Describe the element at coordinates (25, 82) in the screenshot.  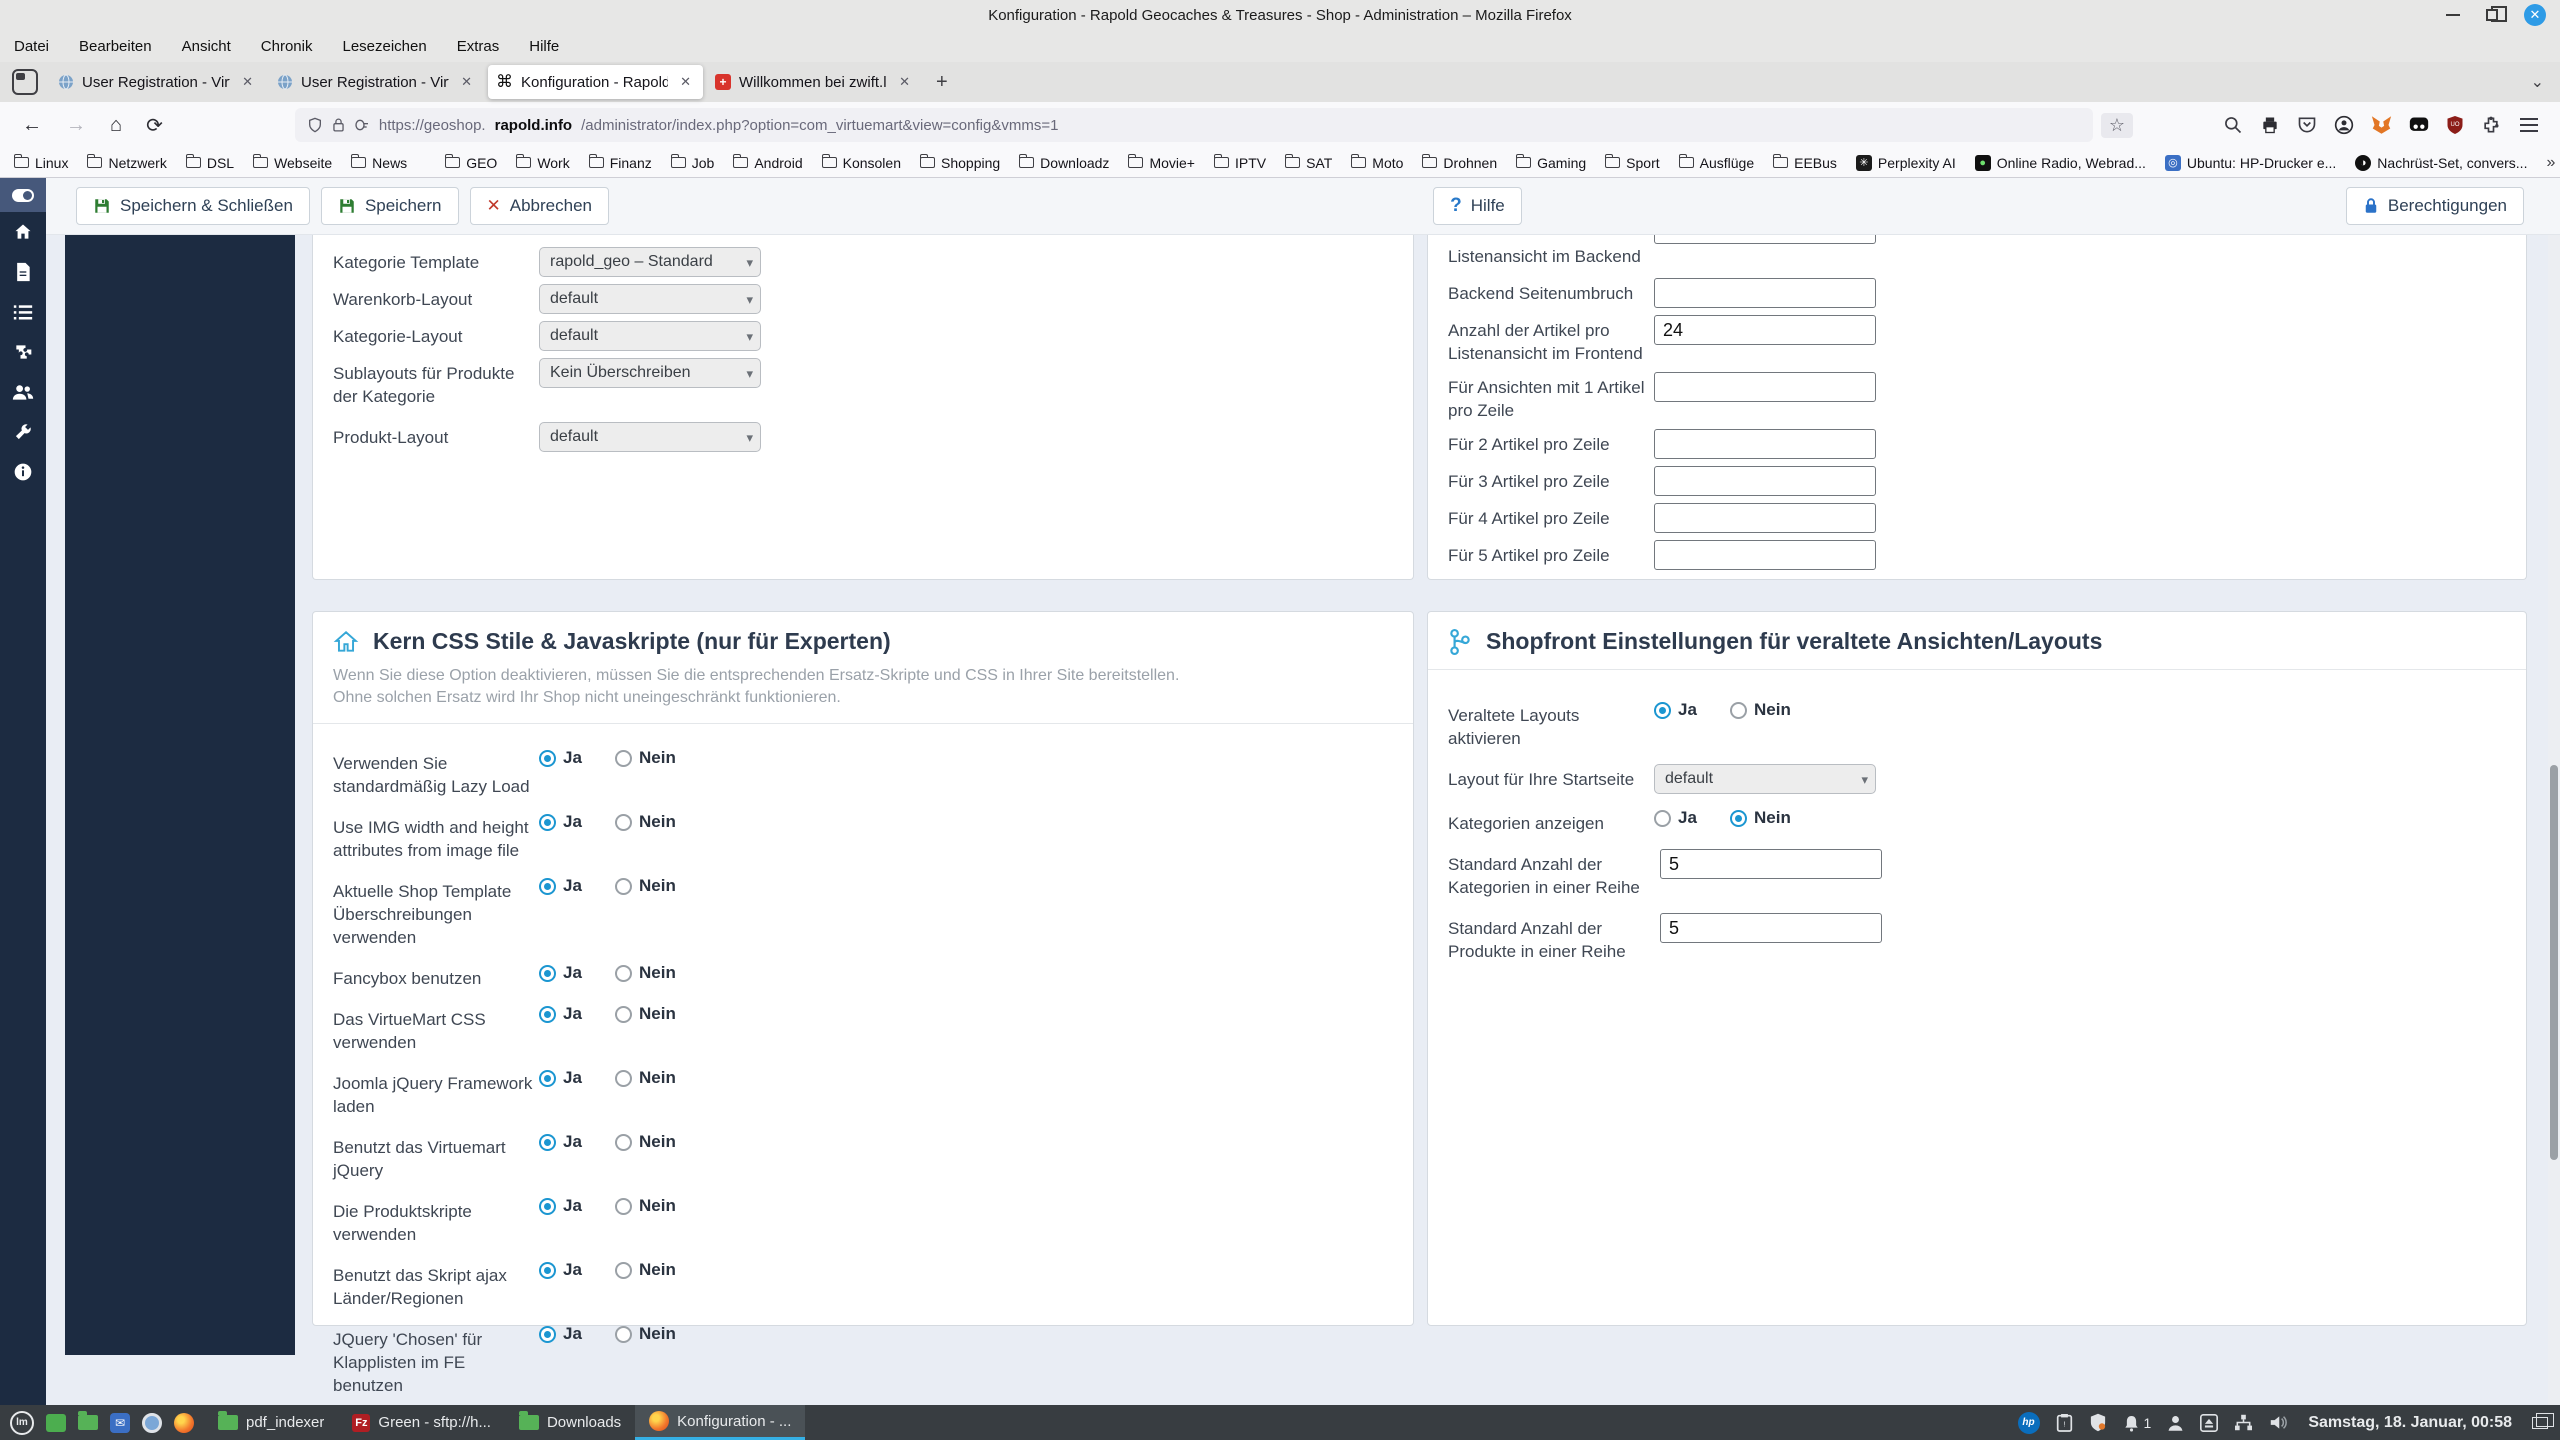
I see `firefox-view-icon` at that location.